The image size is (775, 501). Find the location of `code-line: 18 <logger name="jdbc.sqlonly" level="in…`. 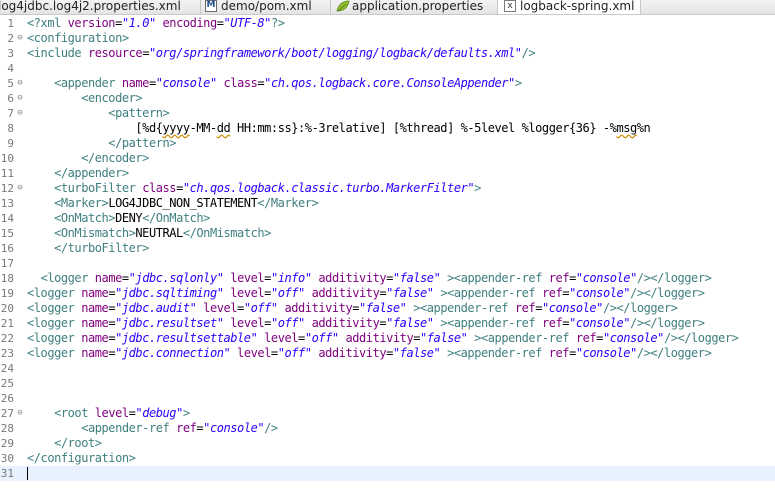

code-line: 18 <logger name="jdbc.sqlonly" level="in… is located at coordinates (387, 278).